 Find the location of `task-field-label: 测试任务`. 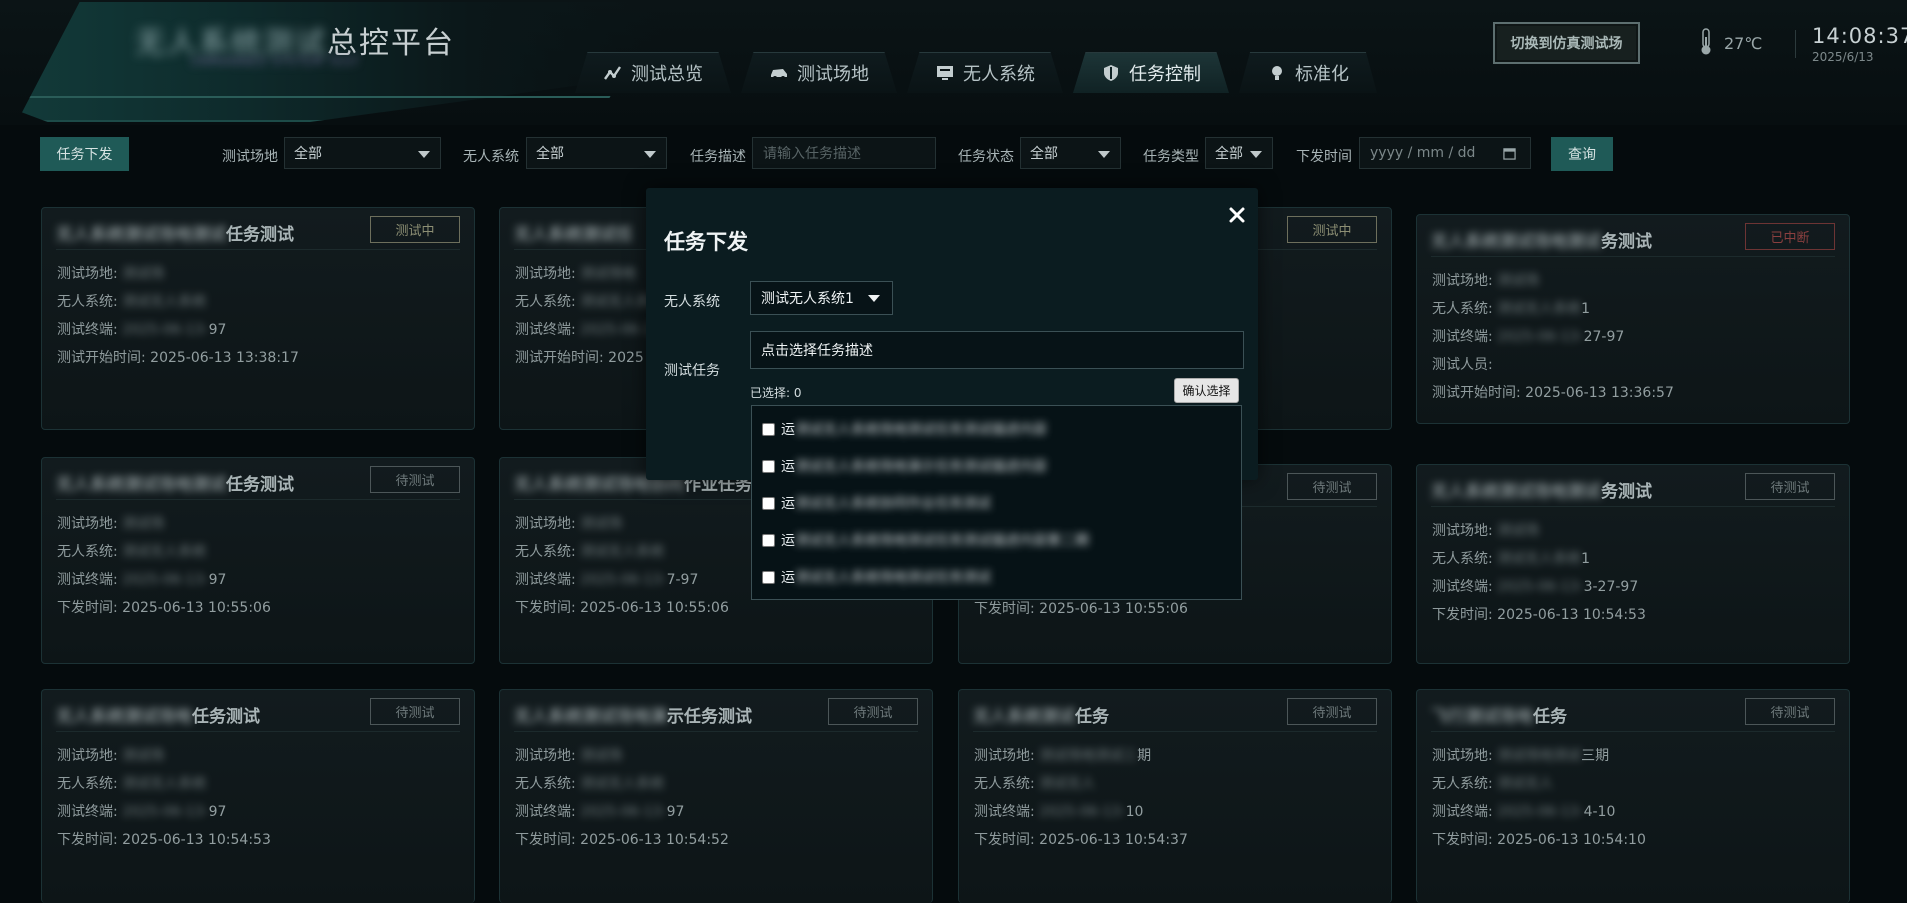

task-field-label: 测试任务 is located at coordinates (692, 371).